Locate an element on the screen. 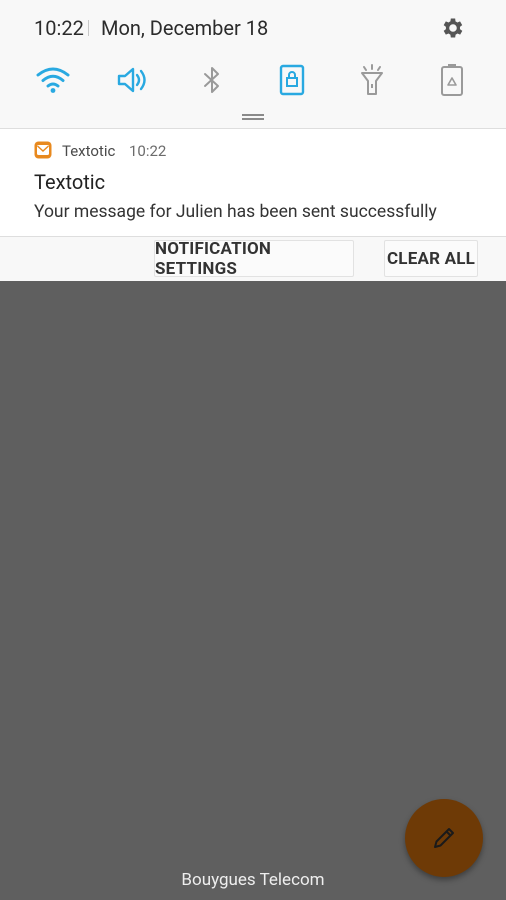 The height and width of the screenshot is (900, 506). pencil-icon is located at coordinates (444, 838).